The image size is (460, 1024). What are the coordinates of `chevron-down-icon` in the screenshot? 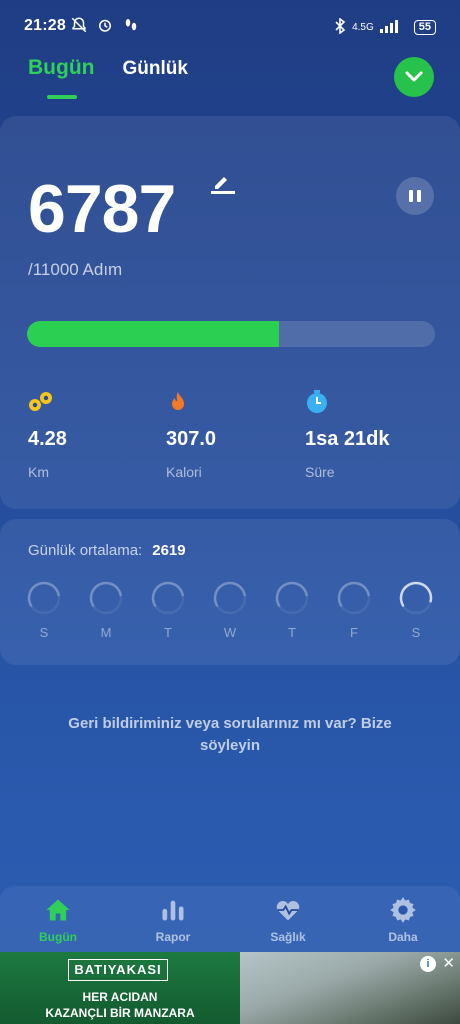 It's located at (414, 76).